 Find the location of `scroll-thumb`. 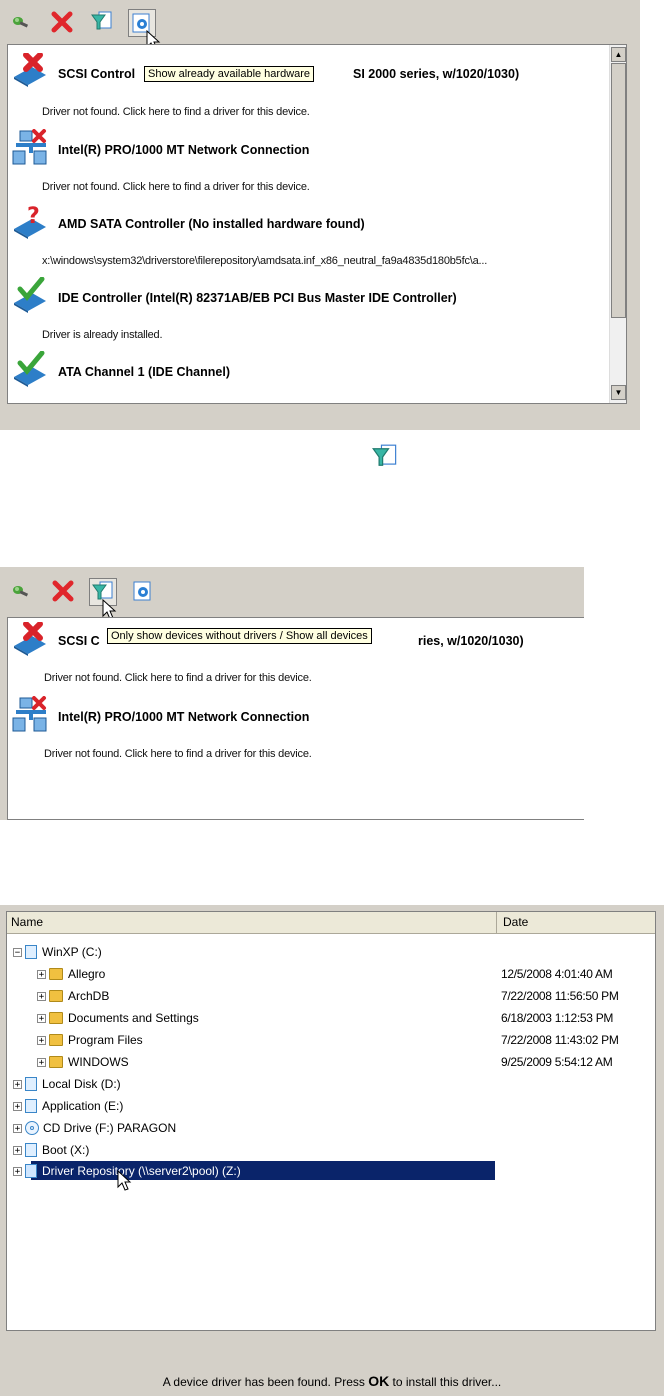

scroll-thumb is located at coordinates (618, 190).